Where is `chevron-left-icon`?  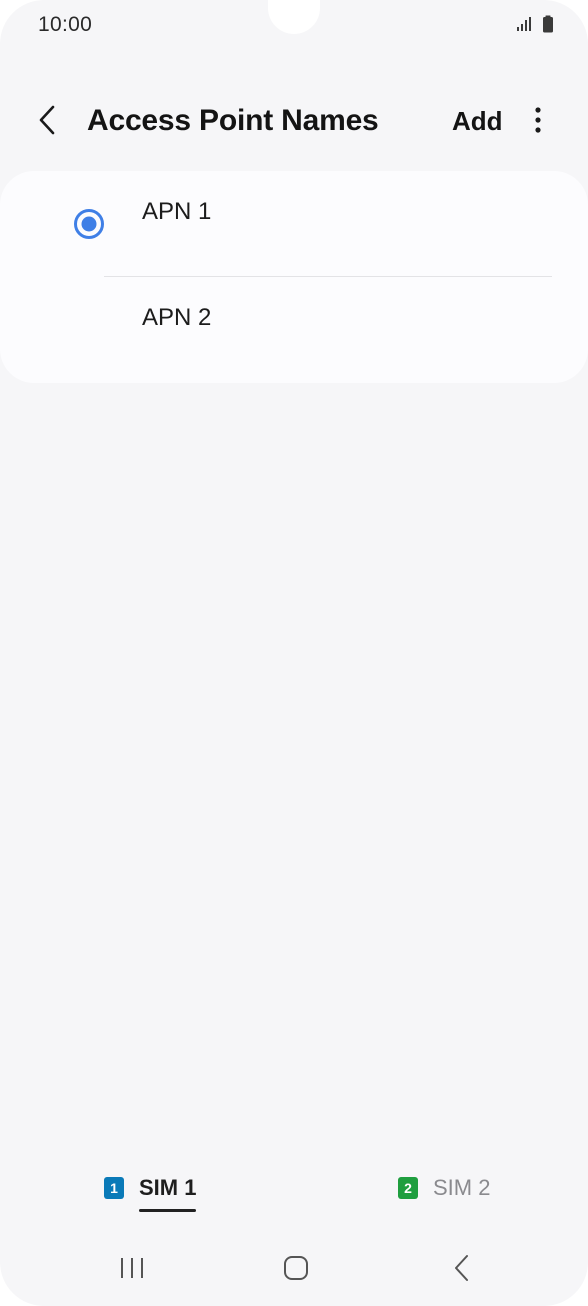
chevron-left-icon is located at coordinates (48, 122).